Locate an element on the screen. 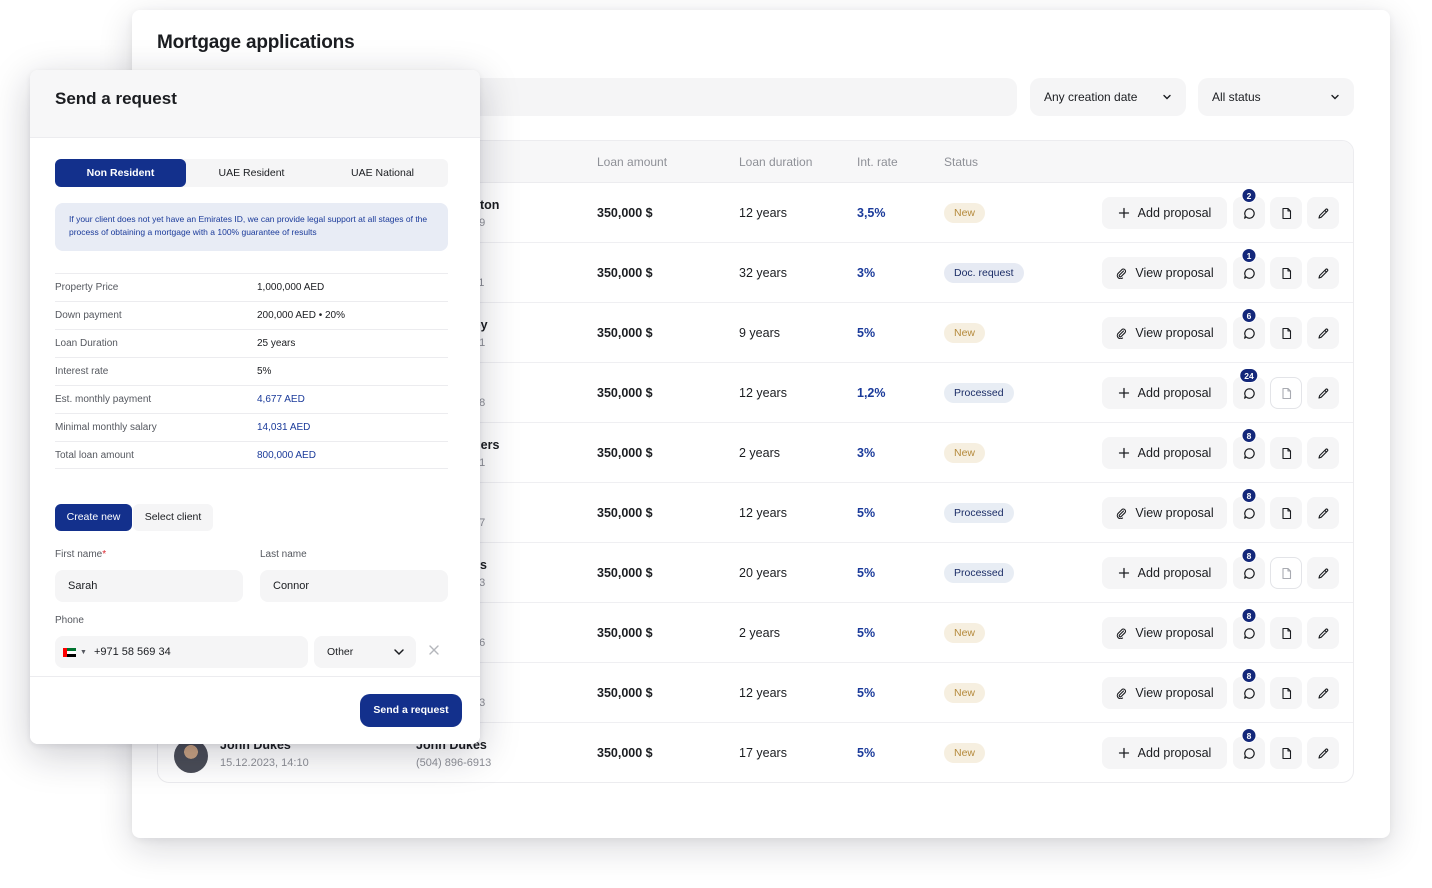 The image size is (1432, 888). messages-button: 24 is located at coordinates (1249, 388).